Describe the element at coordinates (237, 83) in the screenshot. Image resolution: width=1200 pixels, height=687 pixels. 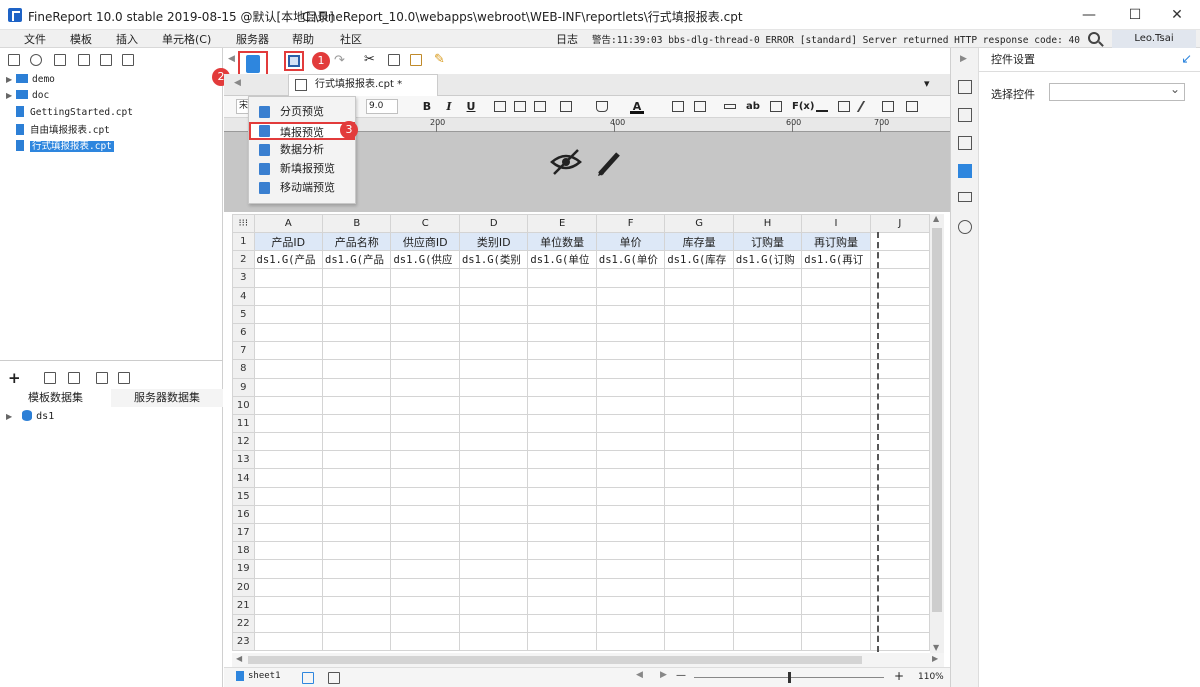
I see `tab-scroll-left-icon: ◀` at that location.